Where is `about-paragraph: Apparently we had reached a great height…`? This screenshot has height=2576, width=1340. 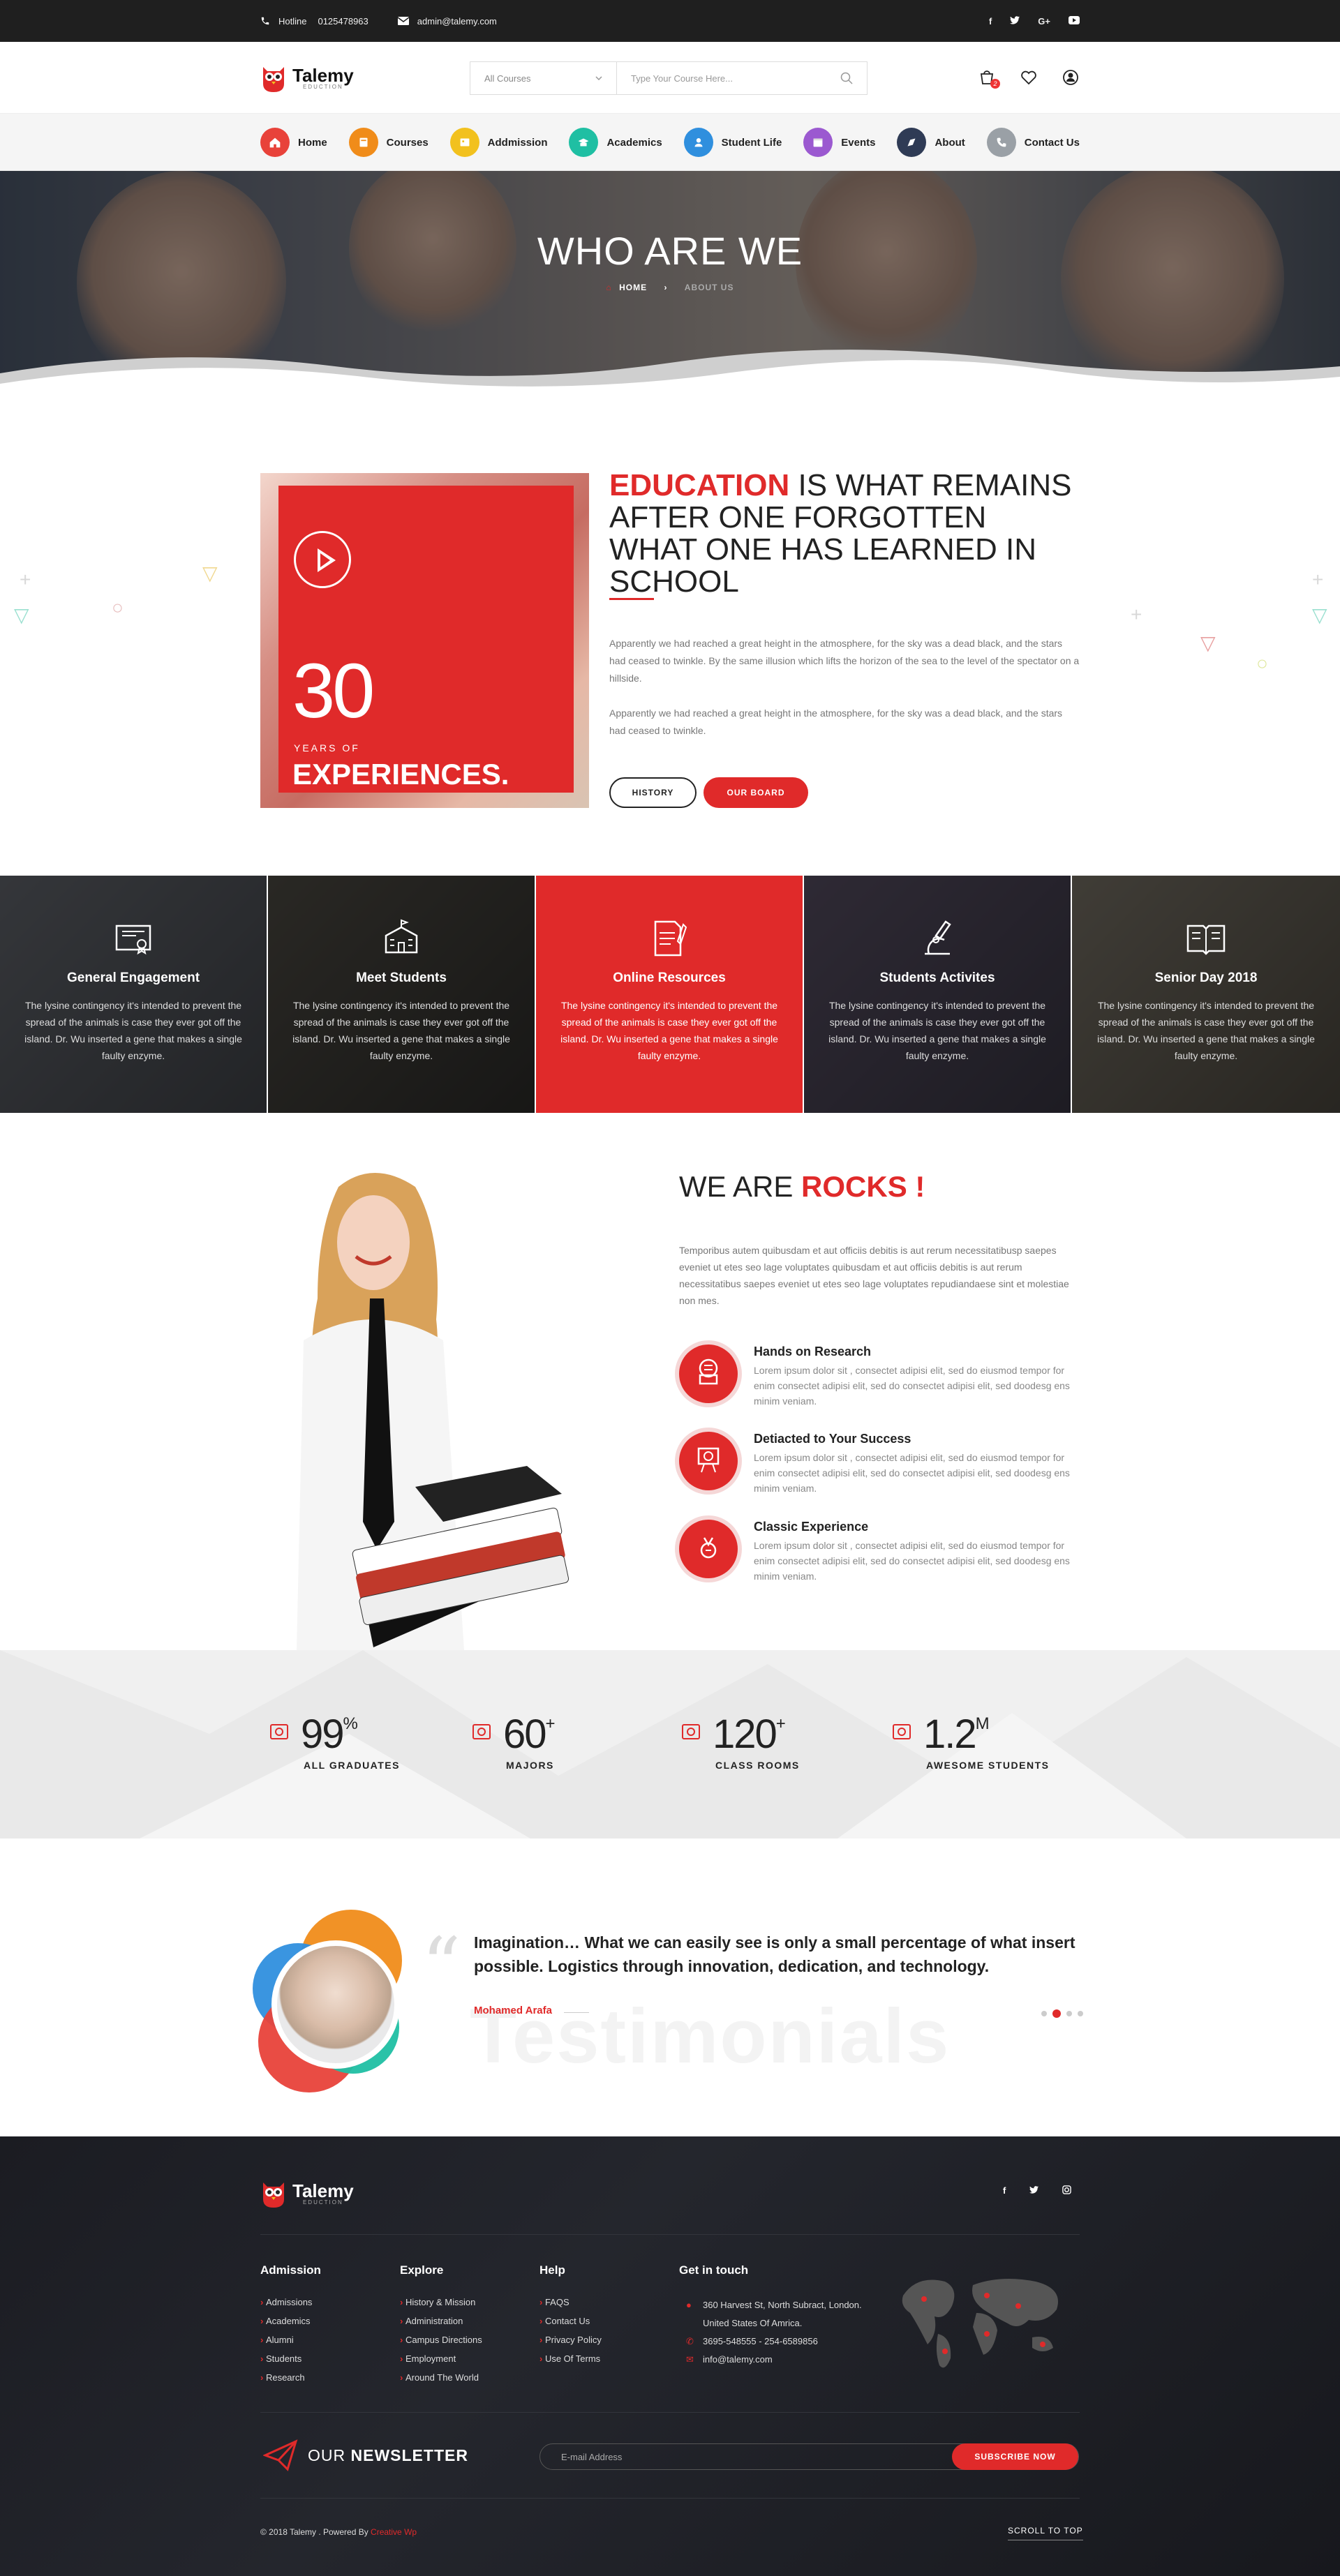 about-paragraph: Apparently we had reached a great height… is located at coordinates (836, 721).